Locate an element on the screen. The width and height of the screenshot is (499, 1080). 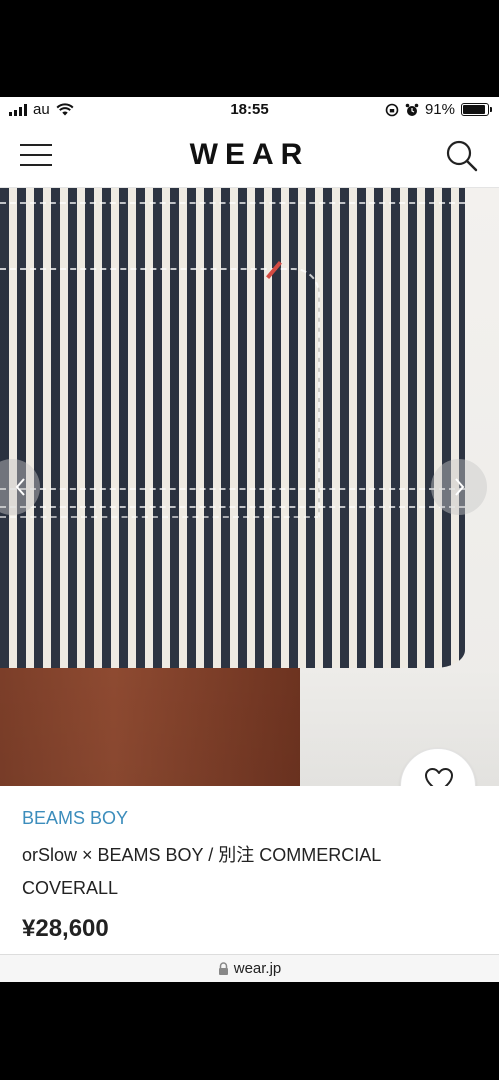
browser-url-bar: wear.jp is located at coordinates (249, 968).